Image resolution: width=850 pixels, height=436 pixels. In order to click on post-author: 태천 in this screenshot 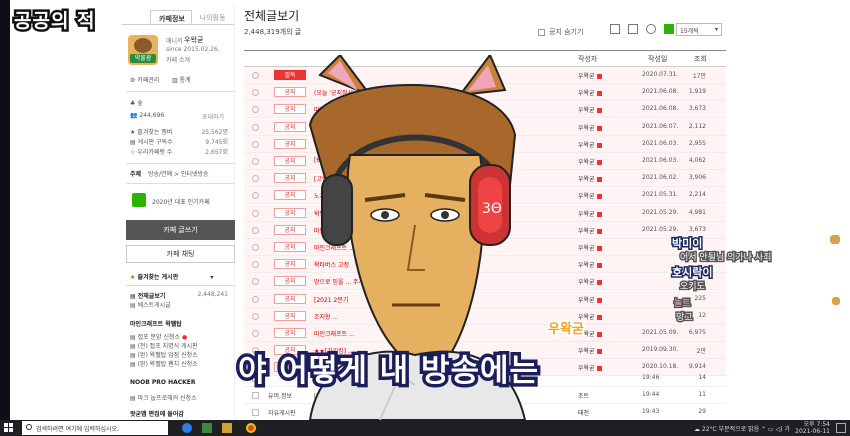, I will do `click(583, 412)`.